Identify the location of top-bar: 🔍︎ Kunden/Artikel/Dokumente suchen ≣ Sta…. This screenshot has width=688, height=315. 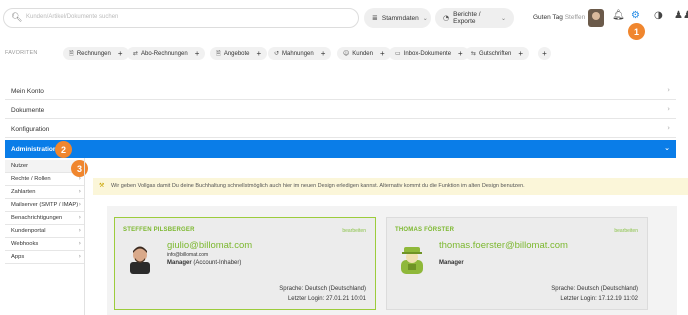
(344, 20).